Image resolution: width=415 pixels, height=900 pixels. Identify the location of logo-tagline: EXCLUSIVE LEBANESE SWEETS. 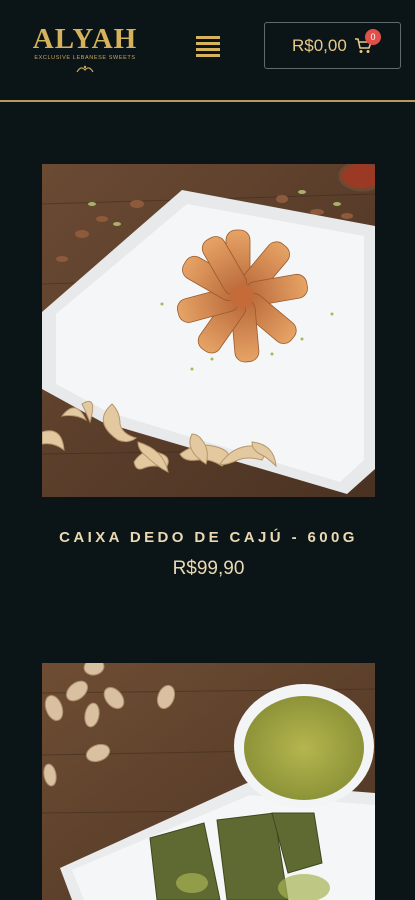
(85, 58).